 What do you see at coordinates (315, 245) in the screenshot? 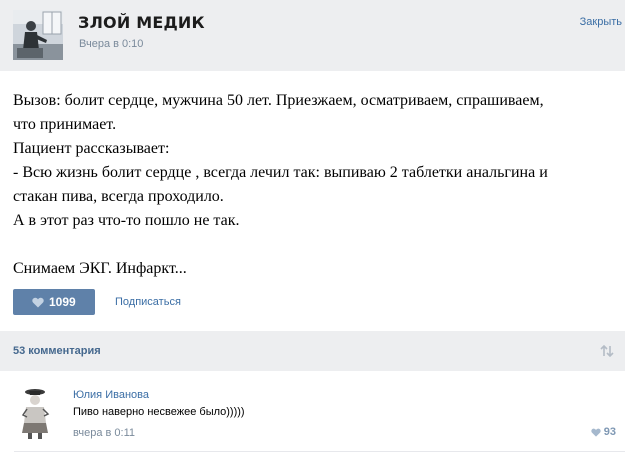
I see `post-text-line` at bounding box center [315, 245].